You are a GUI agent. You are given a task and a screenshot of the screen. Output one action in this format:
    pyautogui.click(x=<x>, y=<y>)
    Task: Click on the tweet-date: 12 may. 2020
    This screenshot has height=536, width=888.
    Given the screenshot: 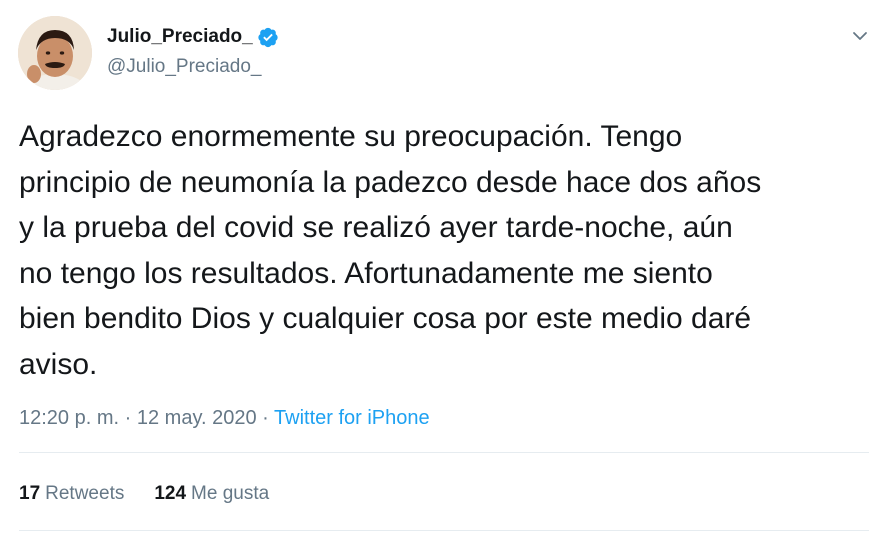 What is the action you would take?
    pyautogui.click(x=197, y=418)
    